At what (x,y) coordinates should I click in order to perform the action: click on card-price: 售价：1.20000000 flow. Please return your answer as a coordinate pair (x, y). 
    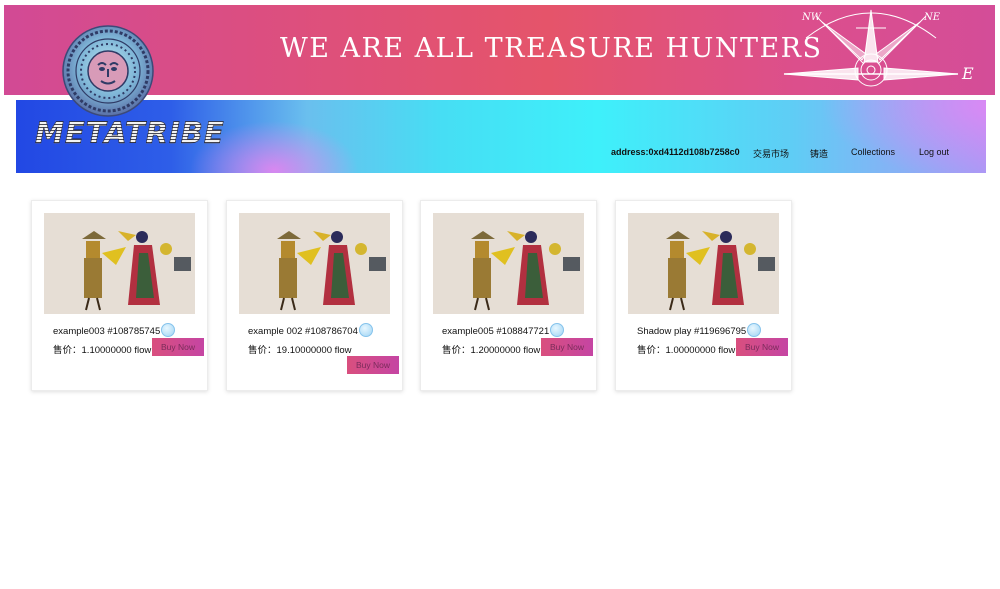
    Looking at the image, I should click on (491, 349).